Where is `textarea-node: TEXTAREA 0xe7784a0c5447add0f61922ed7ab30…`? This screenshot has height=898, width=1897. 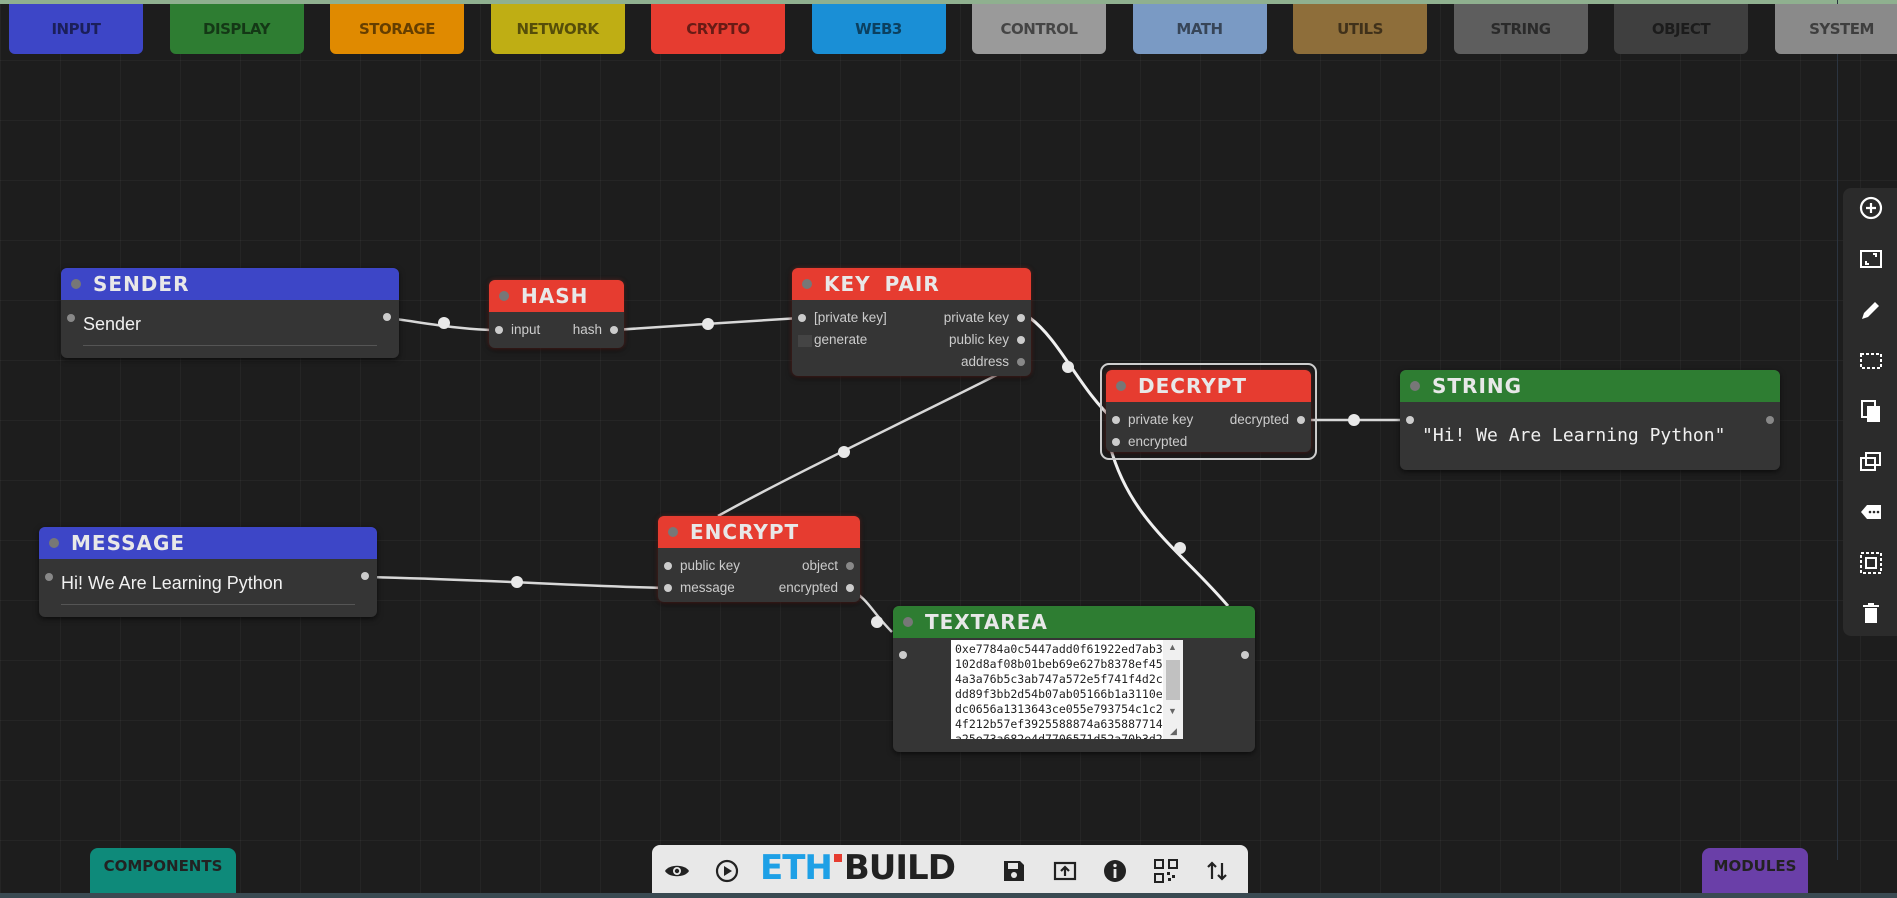 textarea-node: TEXTAREA 0xe7784a0c5447add0f61922ed7ab30… is located at coordinates (1074, 679).